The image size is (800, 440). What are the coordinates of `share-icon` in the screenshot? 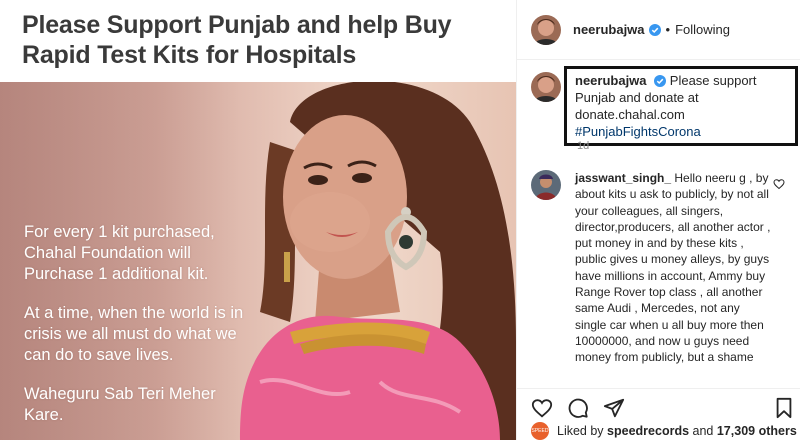 It's located at (614, 408).